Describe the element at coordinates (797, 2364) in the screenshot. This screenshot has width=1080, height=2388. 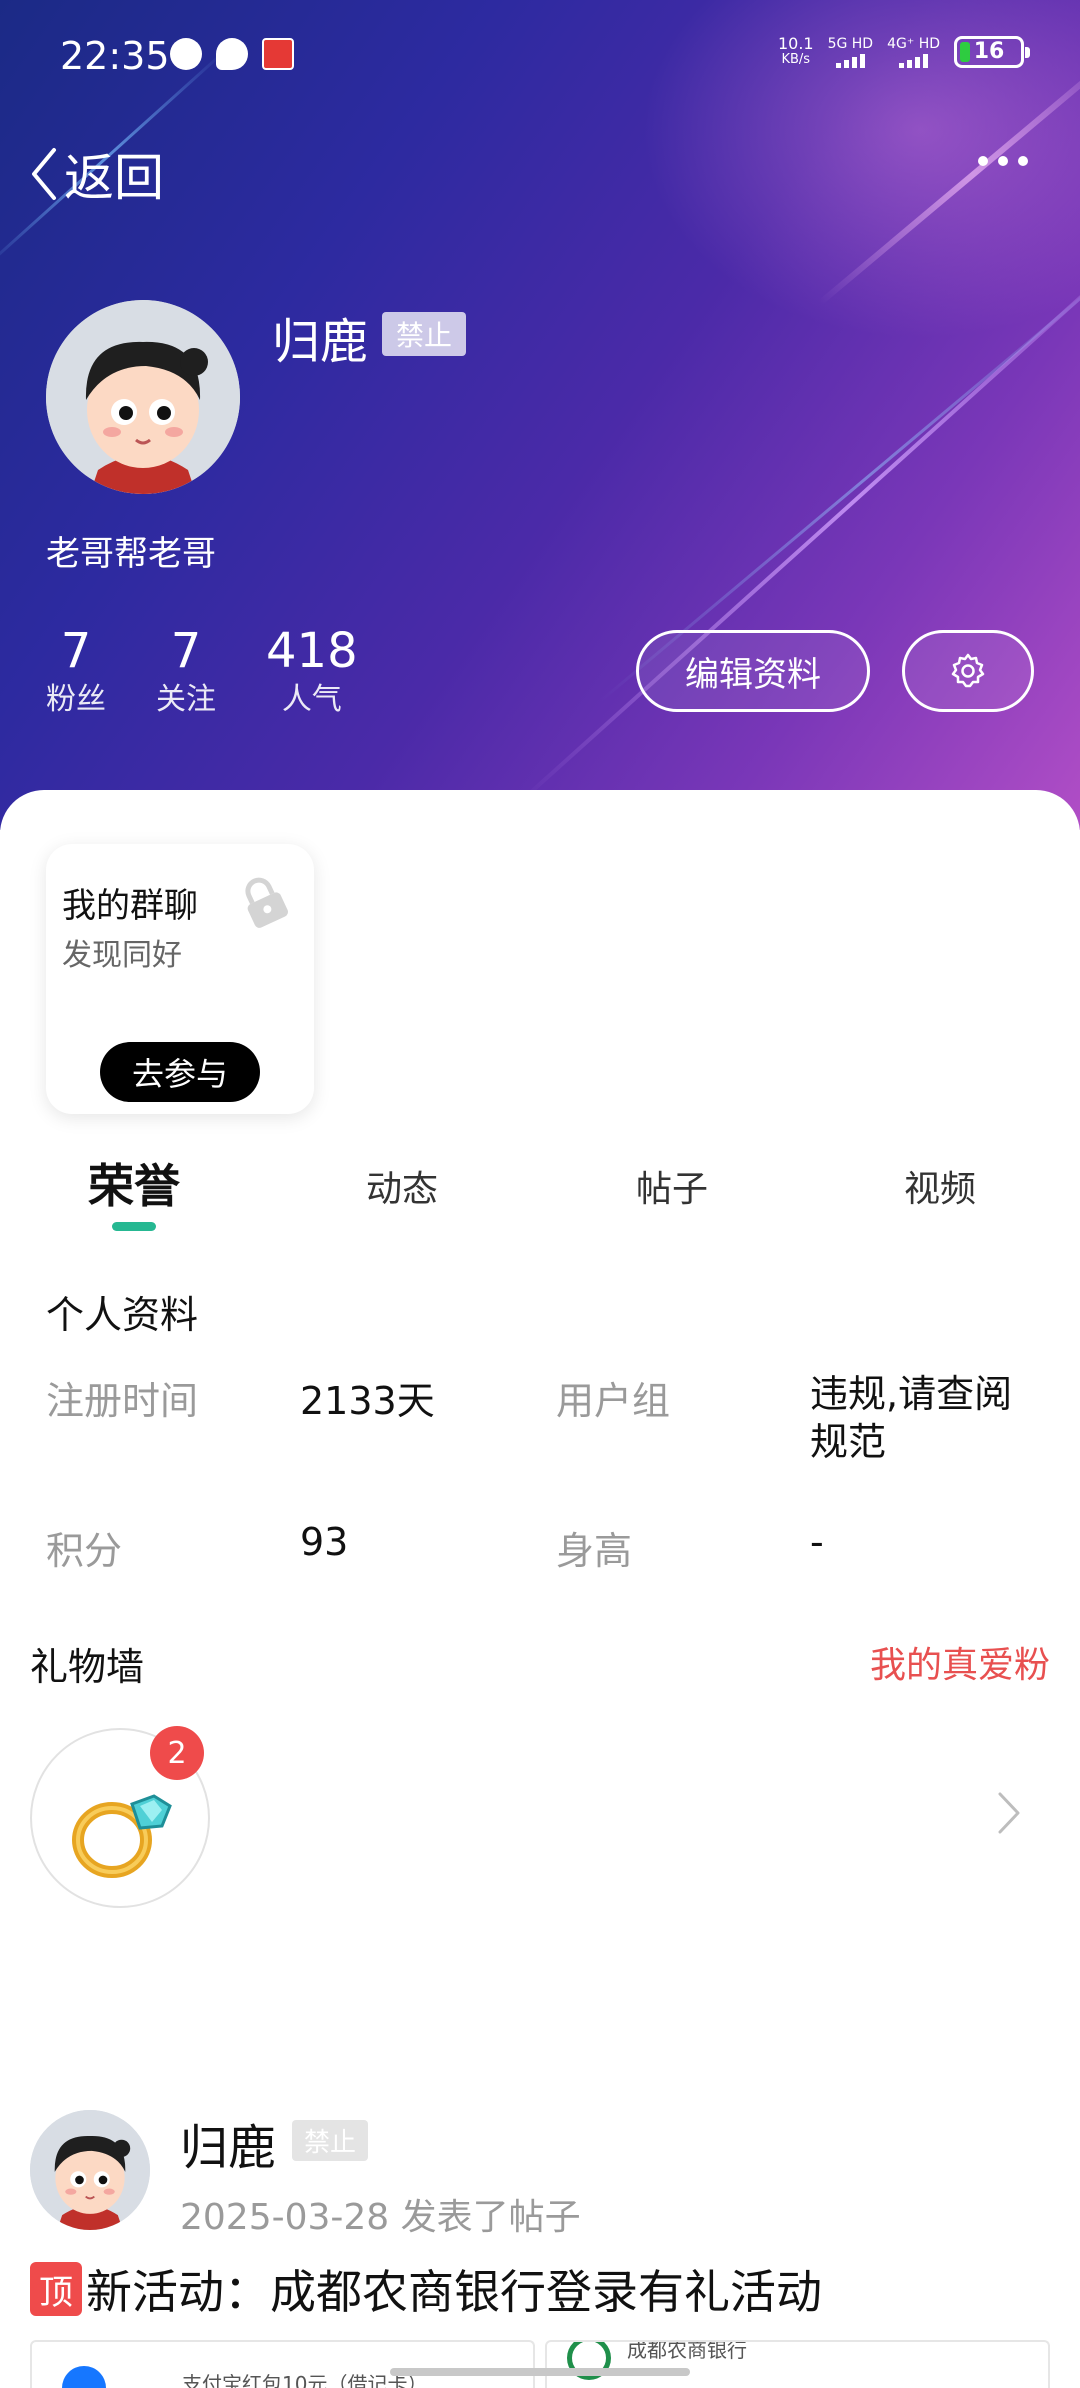
I see `post-image-thumbnail: 成都农商银行` at that location.